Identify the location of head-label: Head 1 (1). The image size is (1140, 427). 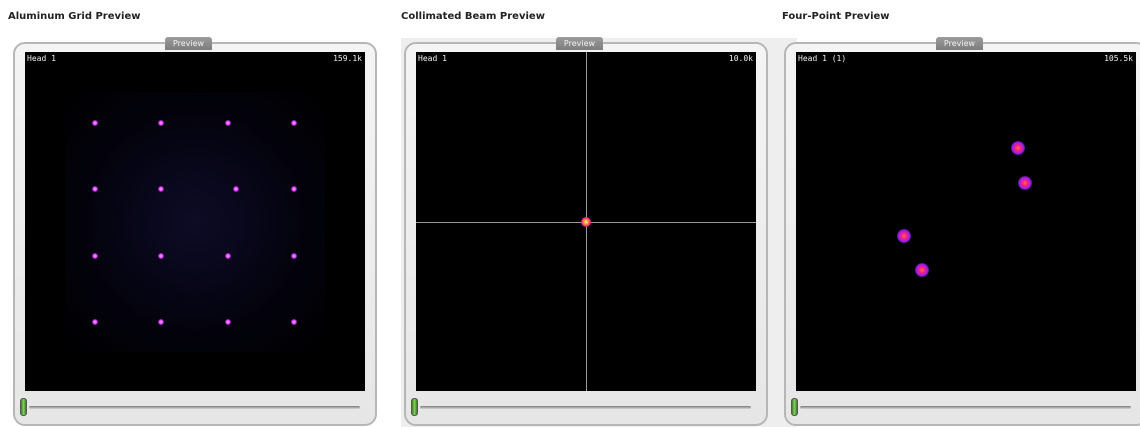
(822, 58).